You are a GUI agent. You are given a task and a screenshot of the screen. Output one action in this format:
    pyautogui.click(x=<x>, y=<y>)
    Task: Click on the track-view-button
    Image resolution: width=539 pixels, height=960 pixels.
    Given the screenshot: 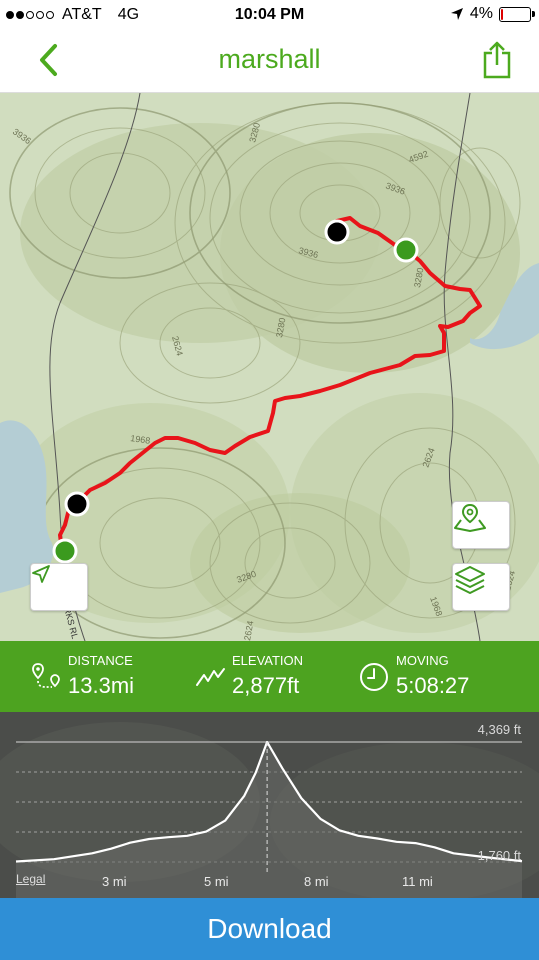 What is the action you would take?
    pyautogui.click(x=481, y=525)
    